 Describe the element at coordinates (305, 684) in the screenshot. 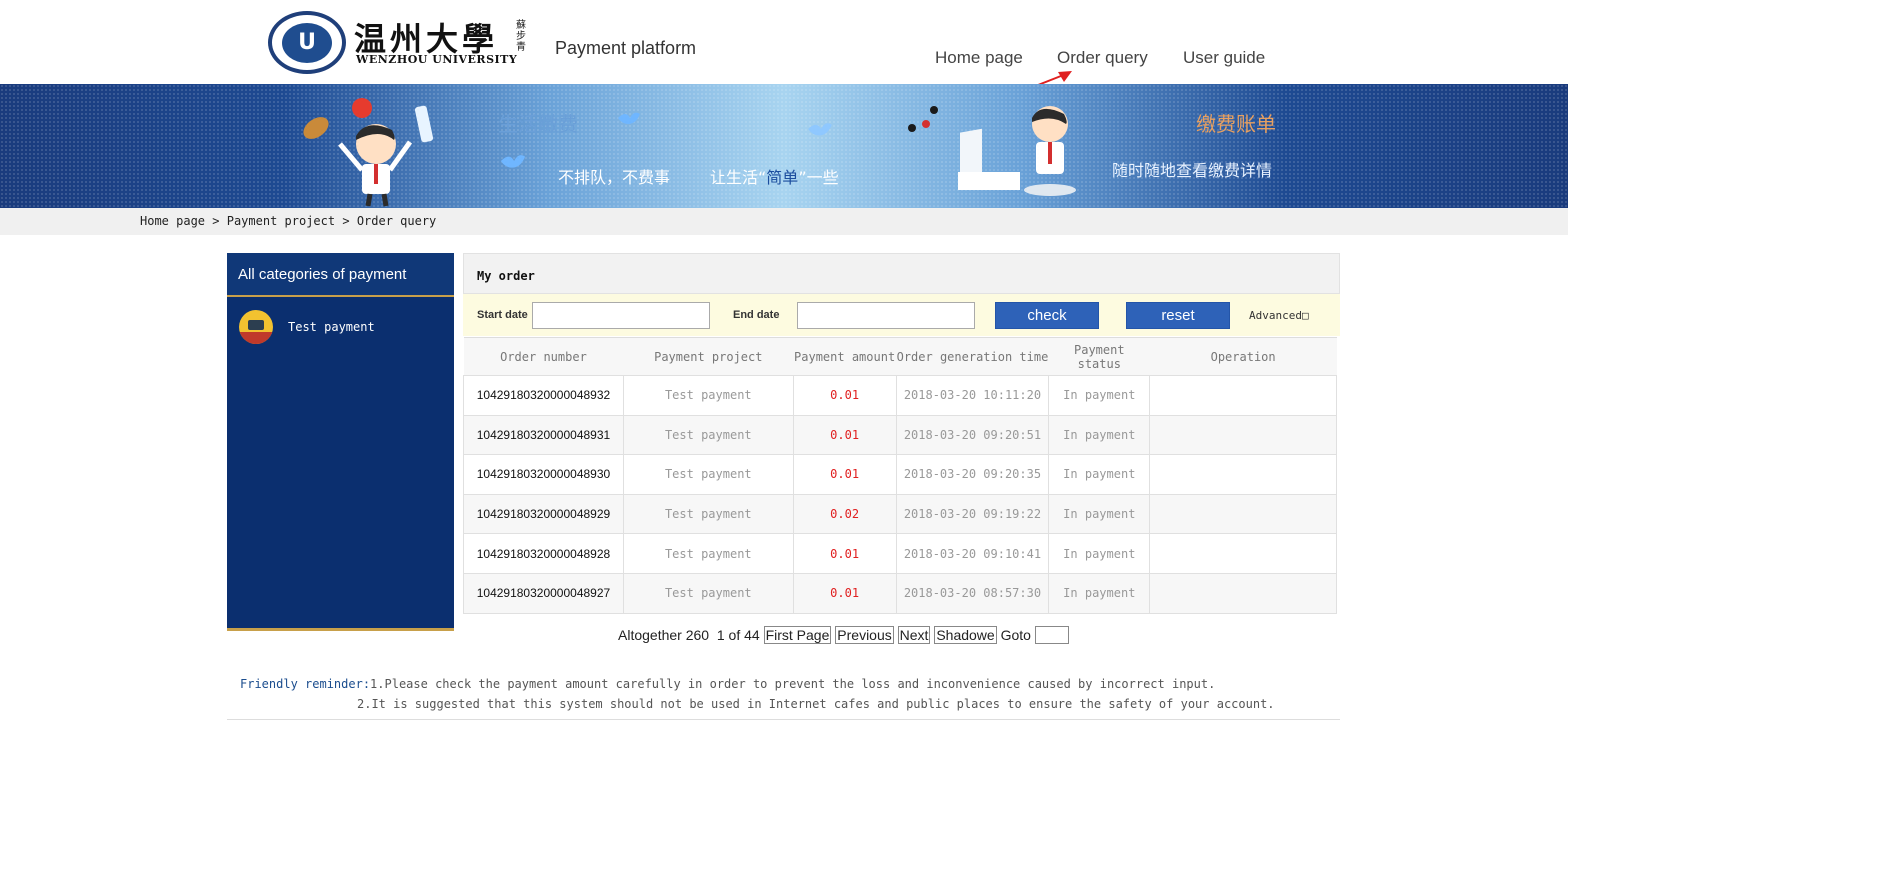

I see `reminder-label: Friendly reminder:` at that location.